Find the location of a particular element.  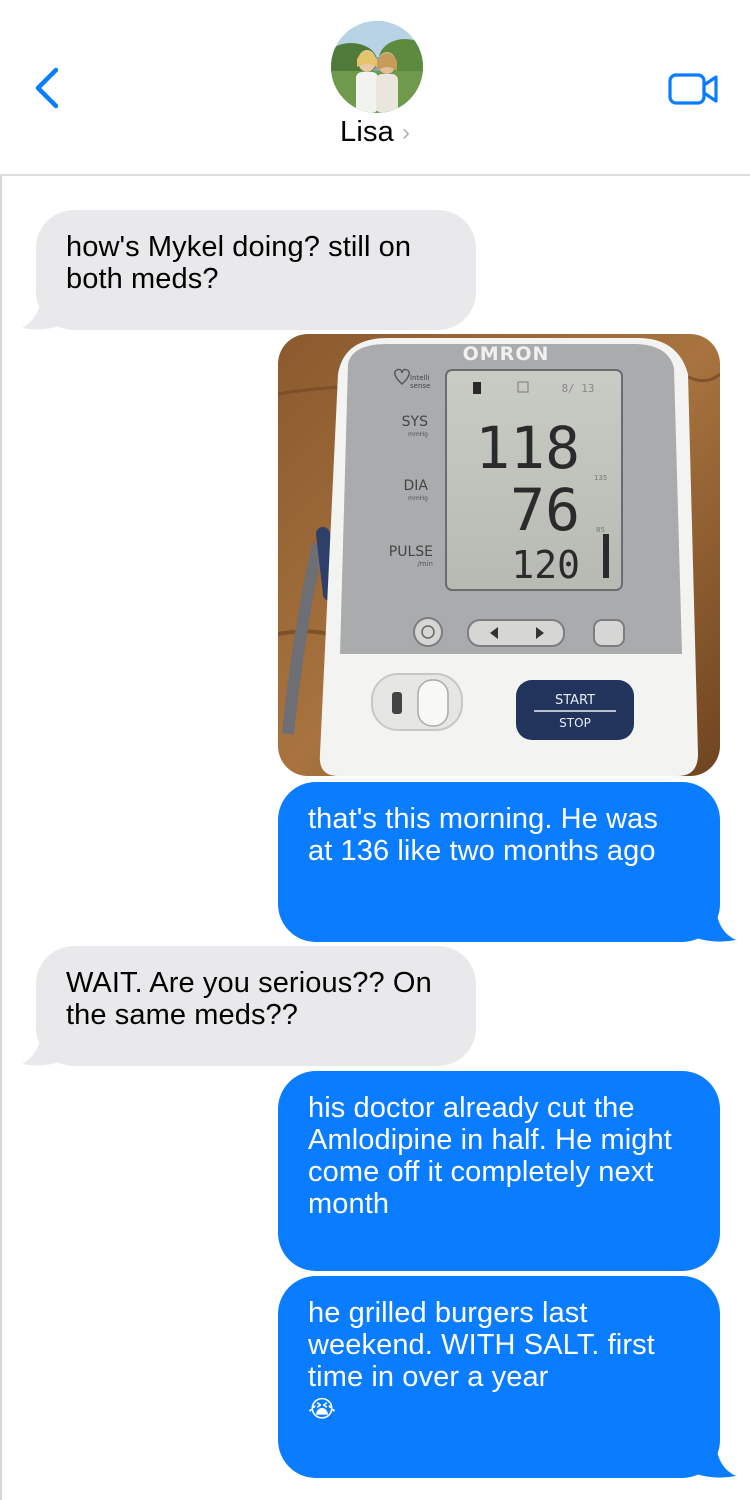

video-camera-icon is located at coordinates (693, 89).